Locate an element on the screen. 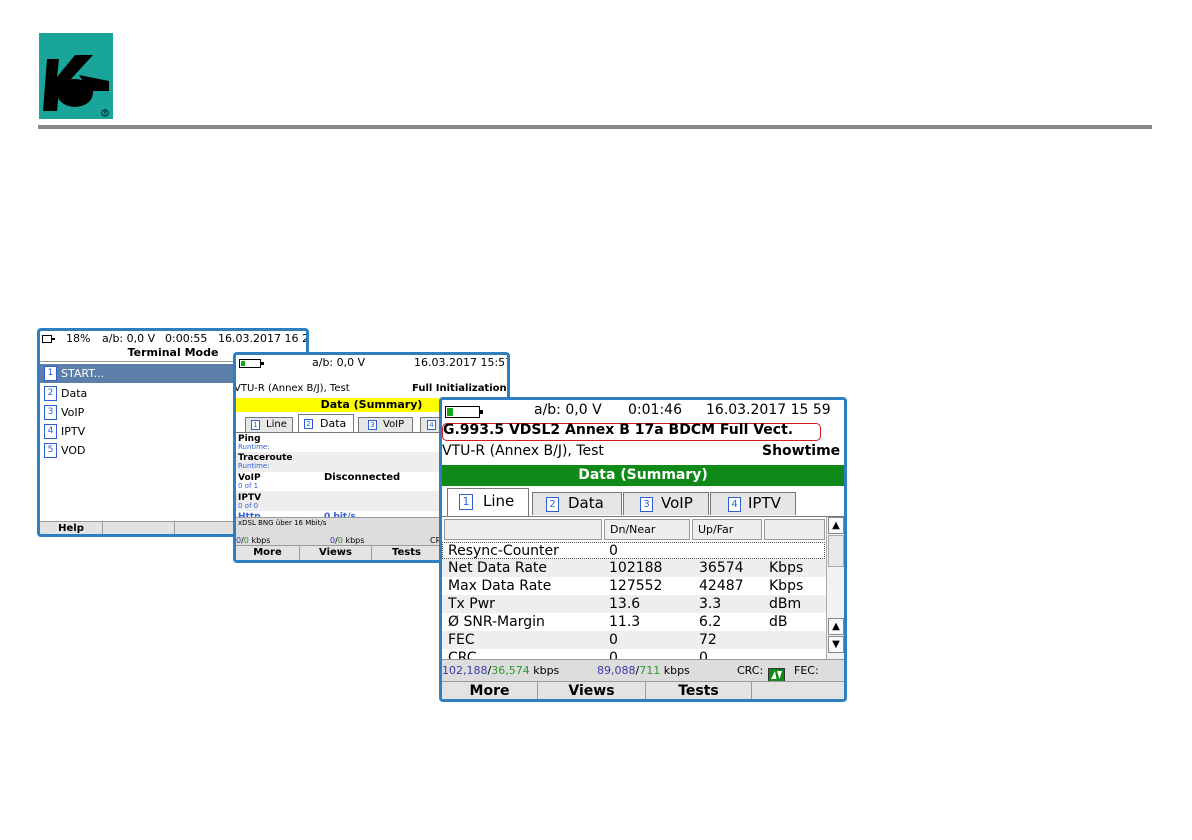 This screenshot has width=1192, height=840. elapsed-time: 0:01:46 is located at coordinates (655, 410).